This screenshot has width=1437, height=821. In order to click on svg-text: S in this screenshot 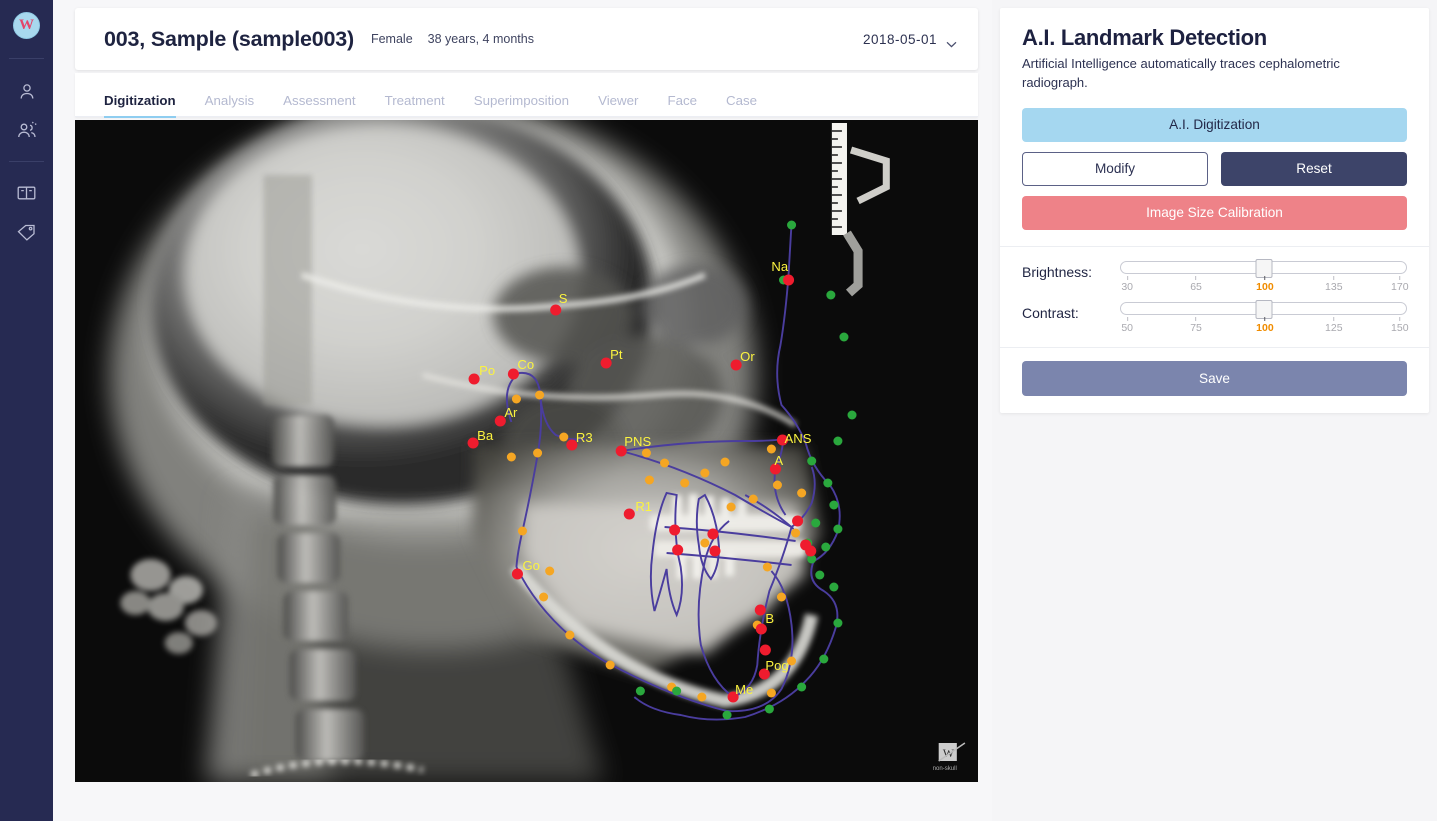, I will do `click(563, 298)`.